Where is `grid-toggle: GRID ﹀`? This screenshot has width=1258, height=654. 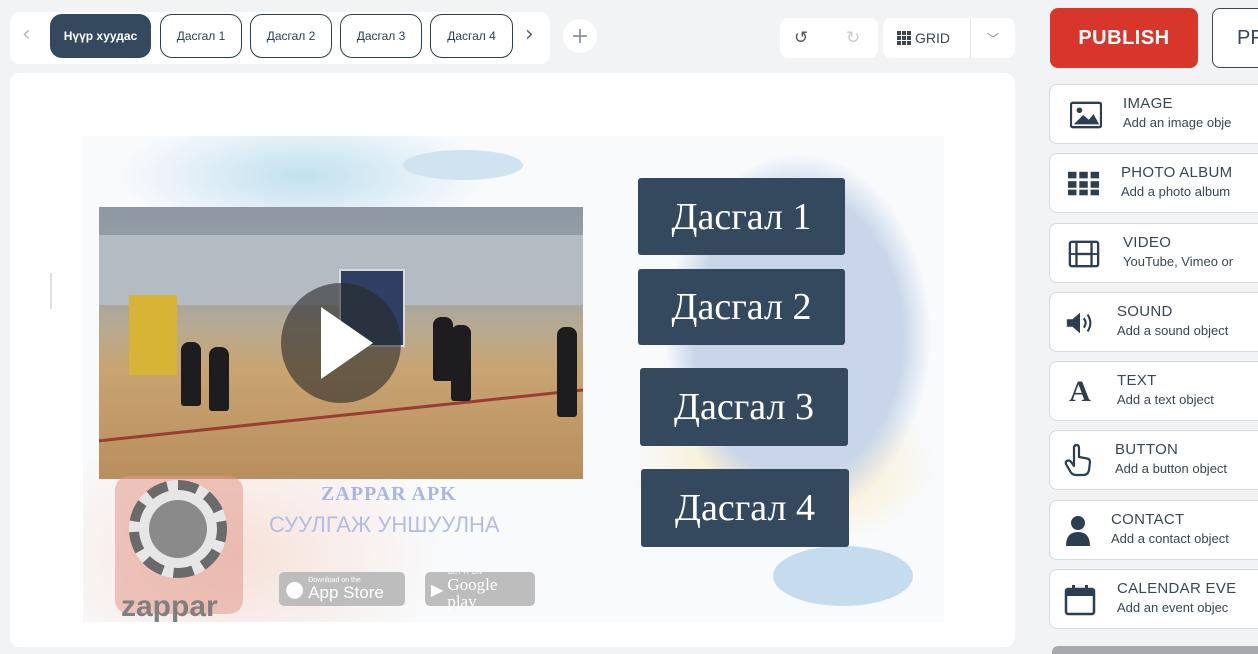
grid-toggle: GRID ﹀ is located at coordinates (949, 38).